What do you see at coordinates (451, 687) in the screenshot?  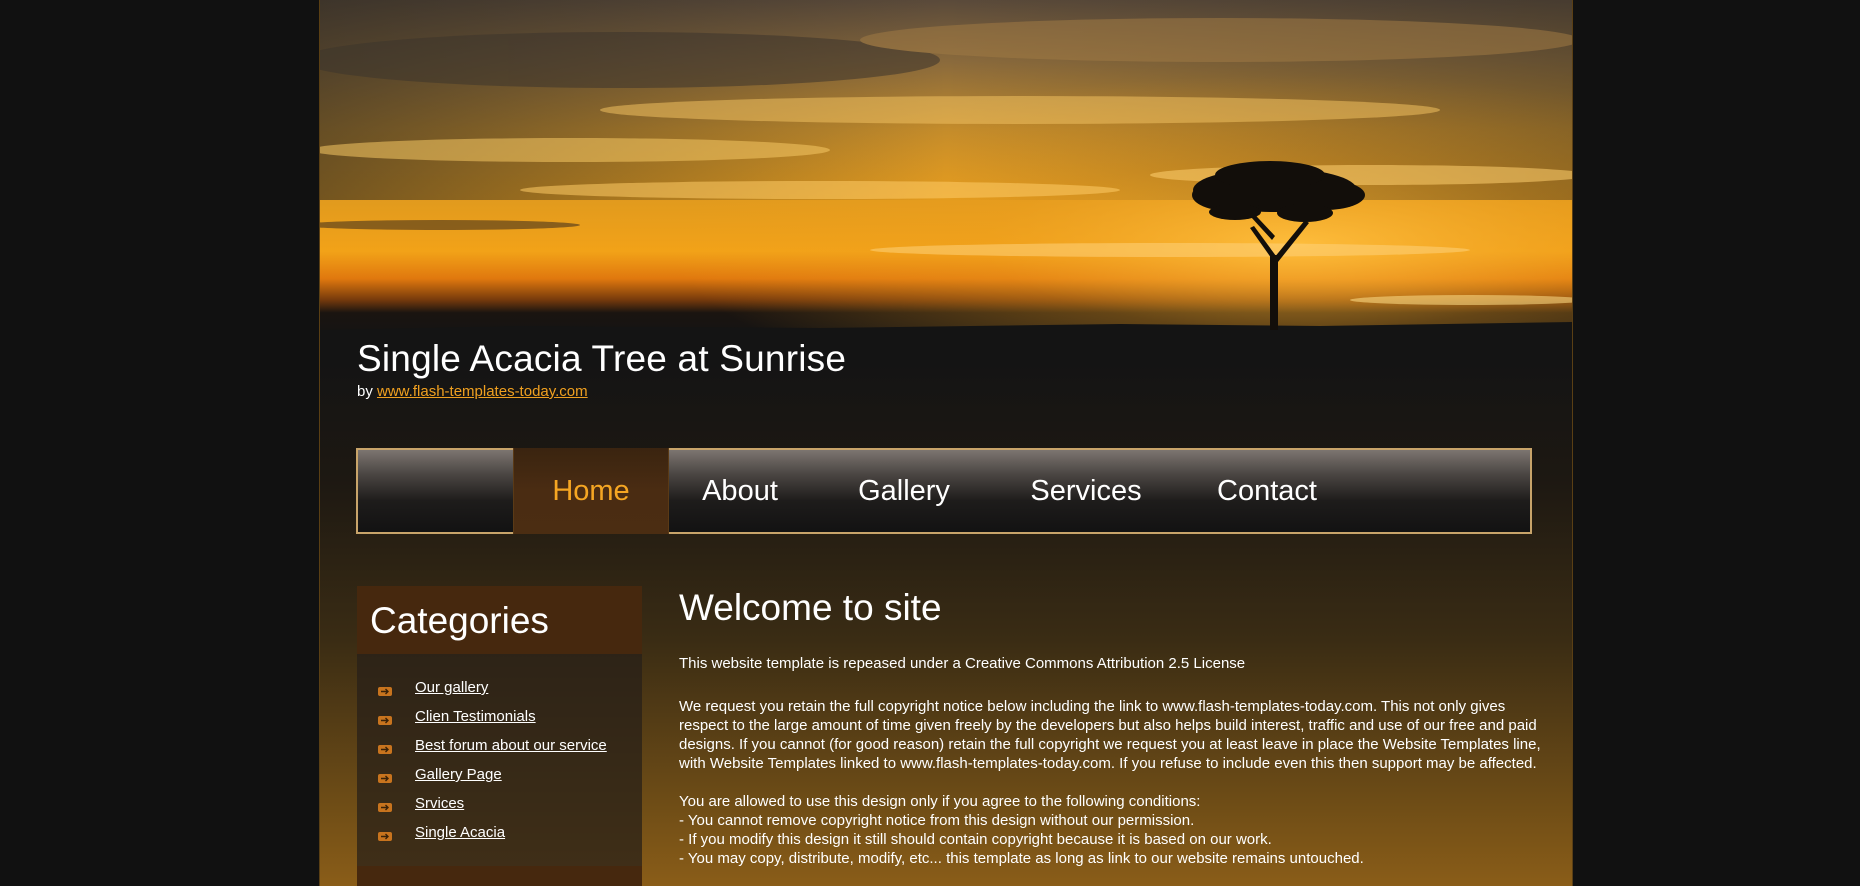 I see `category-link-our-gallery: Our gallery` at bounding box center [451, 687].